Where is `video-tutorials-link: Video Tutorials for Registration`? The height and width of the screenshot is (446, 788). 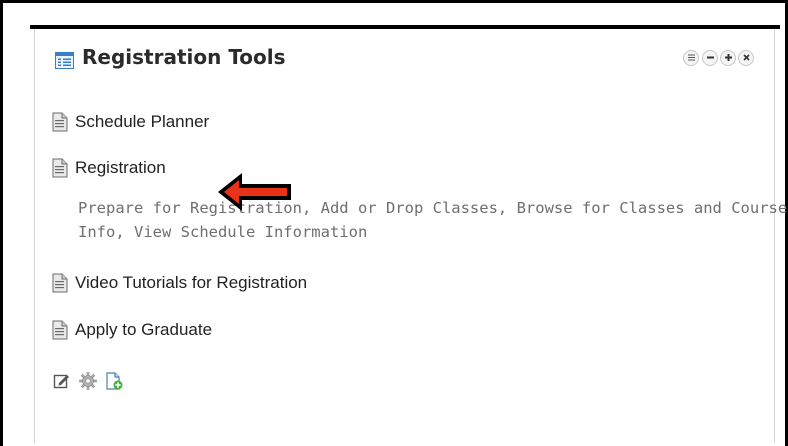
video-tutorials-link: Video Tutorials for Registration is located at coordinates (191, 283).